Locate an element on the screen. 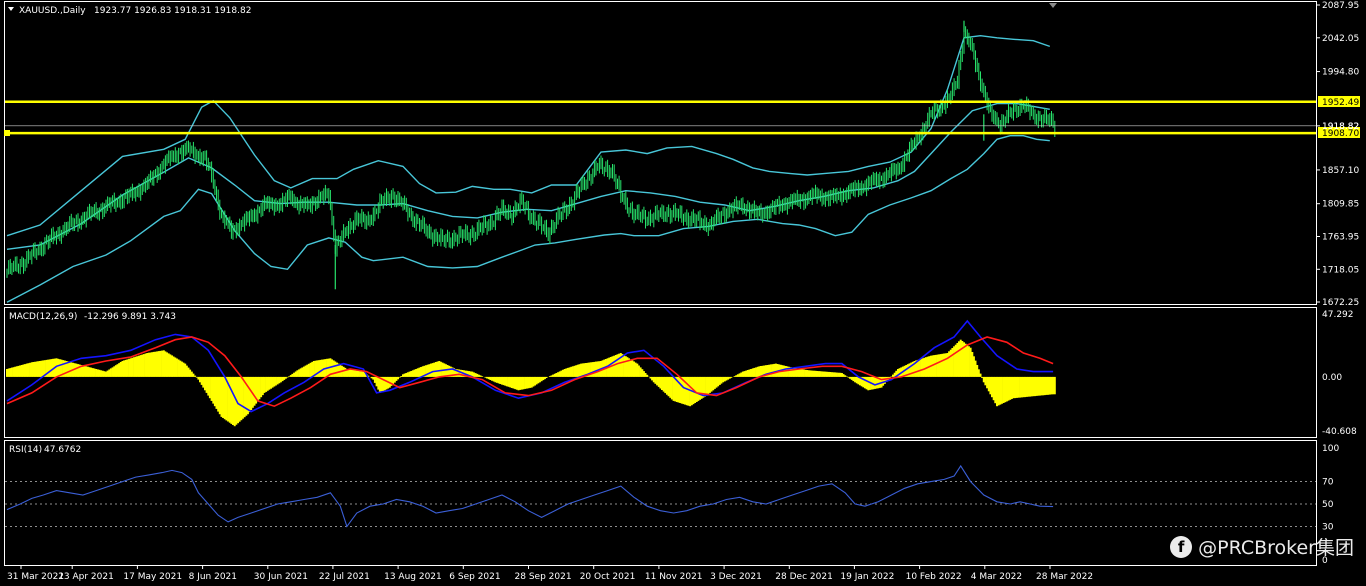 The height and width of the screenshot is (586, 1366). price-axis-tick-label: 1718.05 is located at coordinates (1340, 270).